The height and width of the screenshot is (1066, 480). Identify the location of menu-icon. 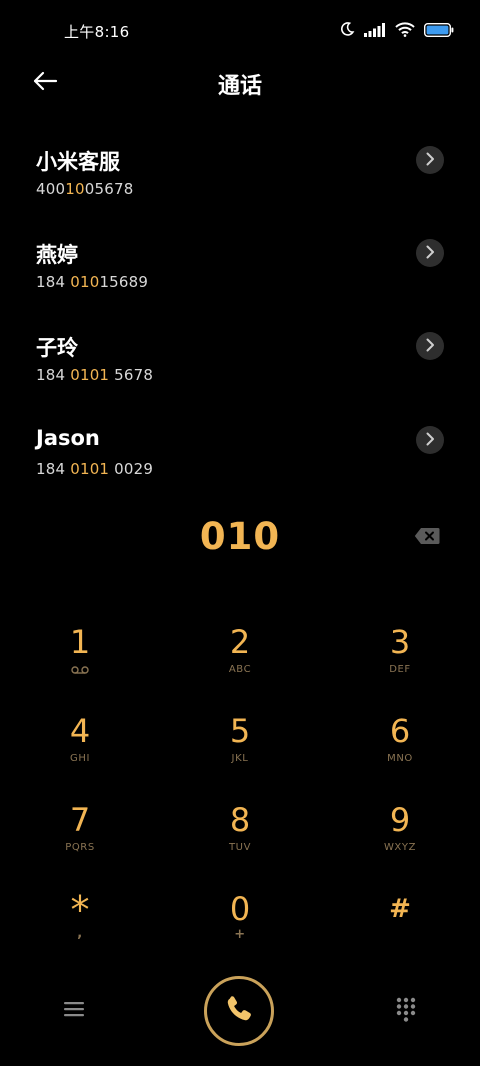
(74, 1011).